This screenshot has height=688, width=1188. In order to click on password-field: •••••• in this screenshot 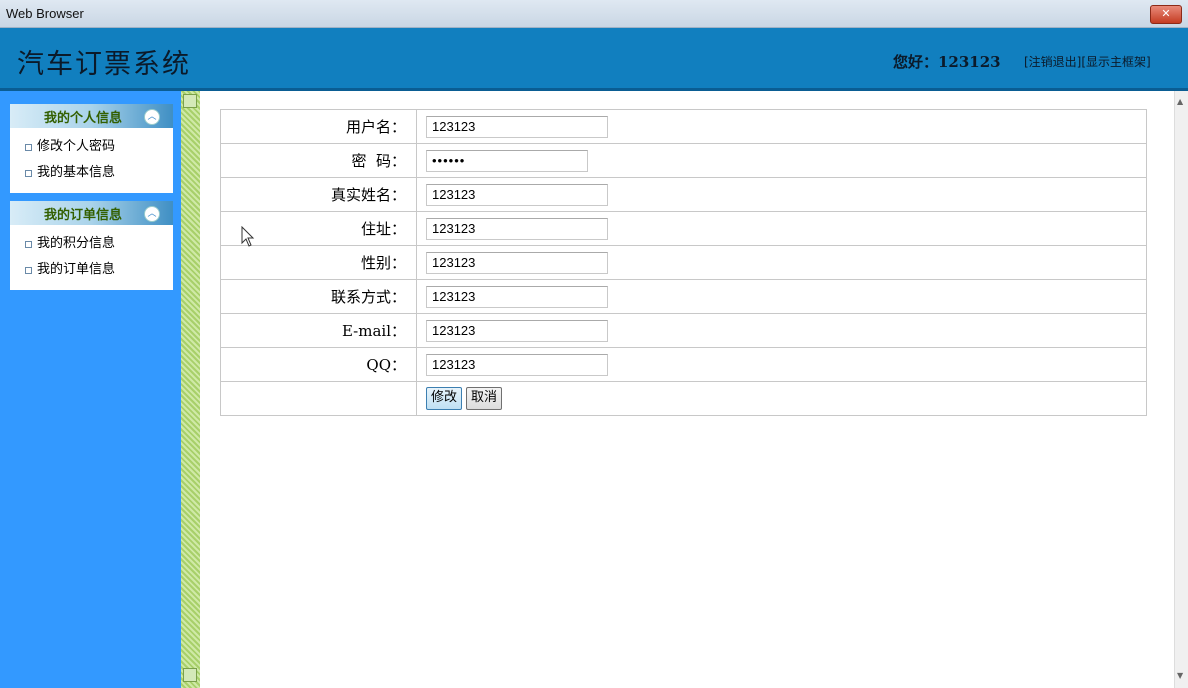, I will do `click(507, 160)`.